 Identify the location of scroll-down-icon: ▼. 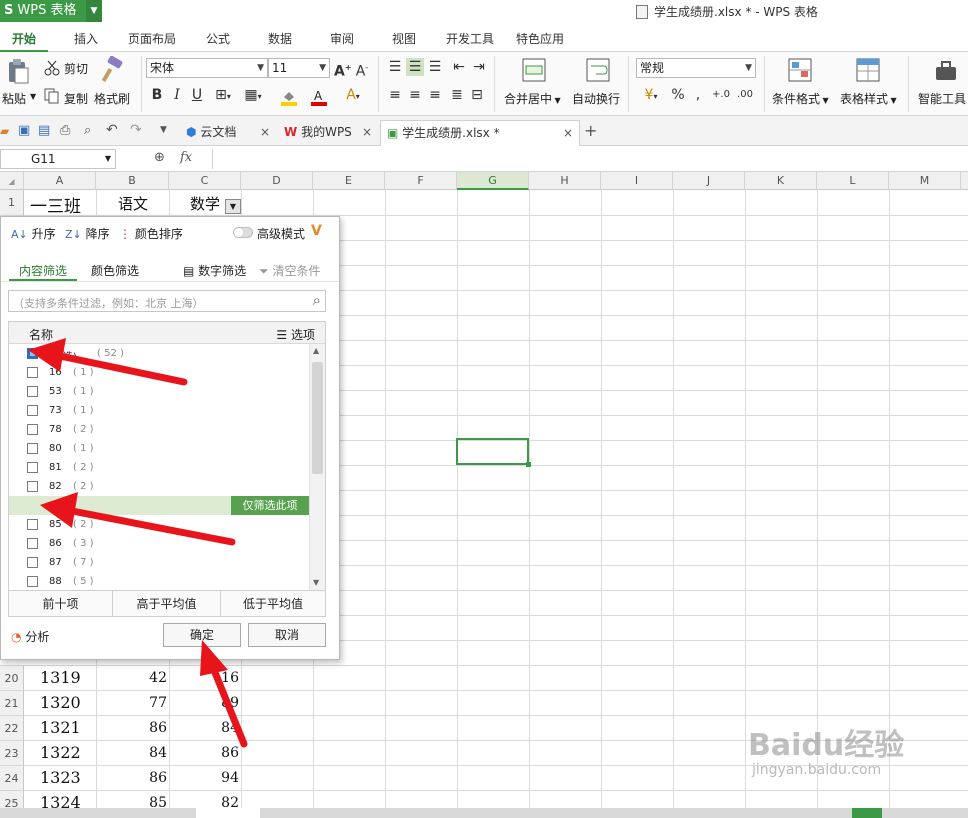
(316, 582).